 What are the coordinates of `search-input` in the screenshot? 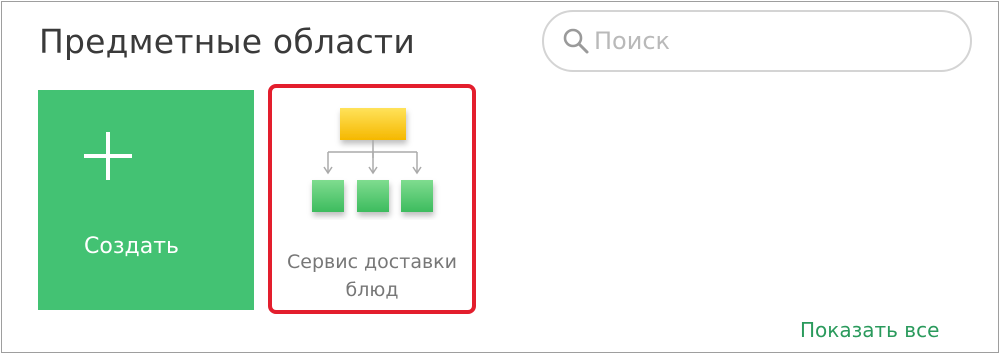 It's located at (774, 41).